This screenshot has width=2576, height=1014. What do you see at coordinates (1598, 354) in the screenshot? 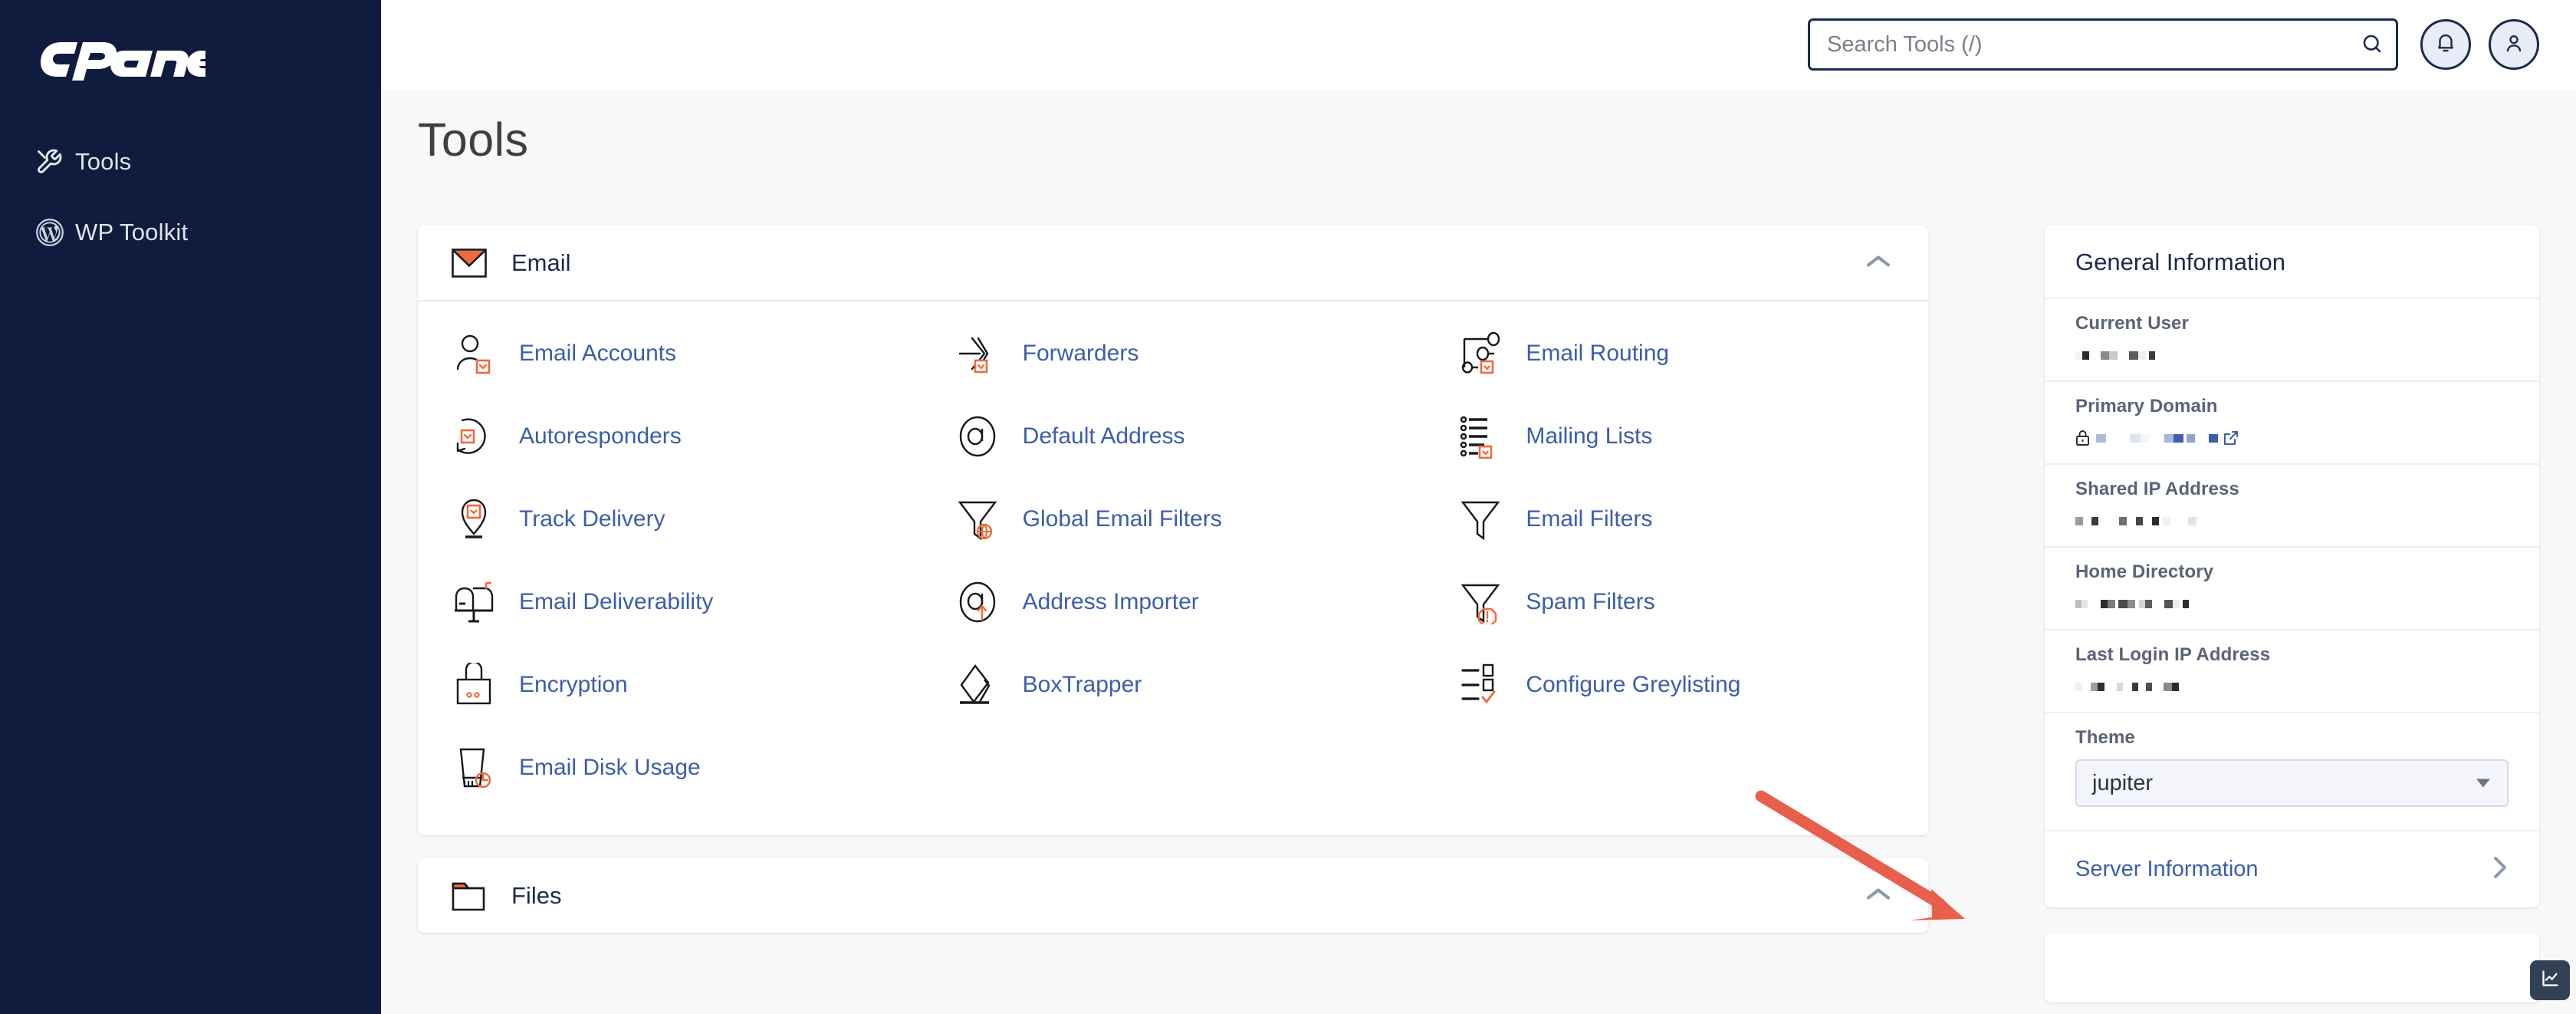
I see `tool-label: Email Routing` at bounding box center [1598, 354].